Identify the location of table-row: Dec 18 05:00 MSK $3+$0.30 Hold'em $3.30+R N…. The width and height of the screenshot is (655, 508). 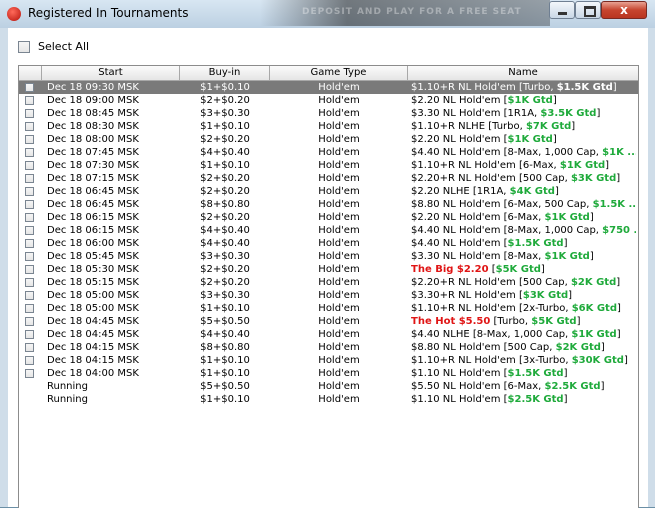
(328, 295).